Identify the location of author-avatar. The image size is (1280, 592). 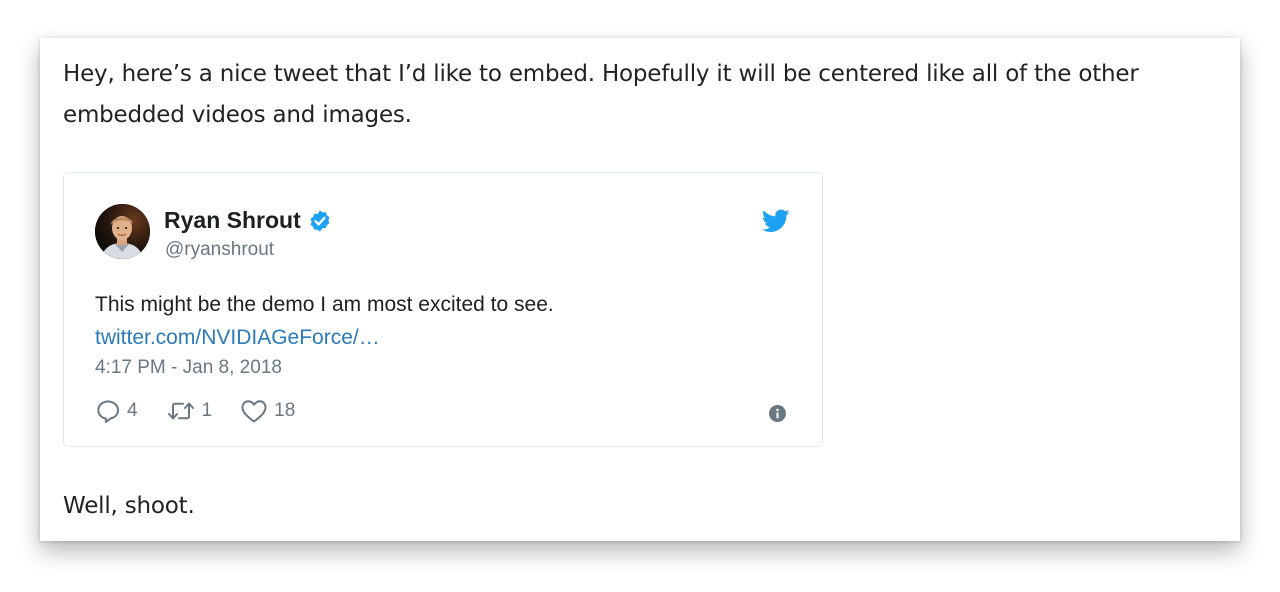
(122, 231).